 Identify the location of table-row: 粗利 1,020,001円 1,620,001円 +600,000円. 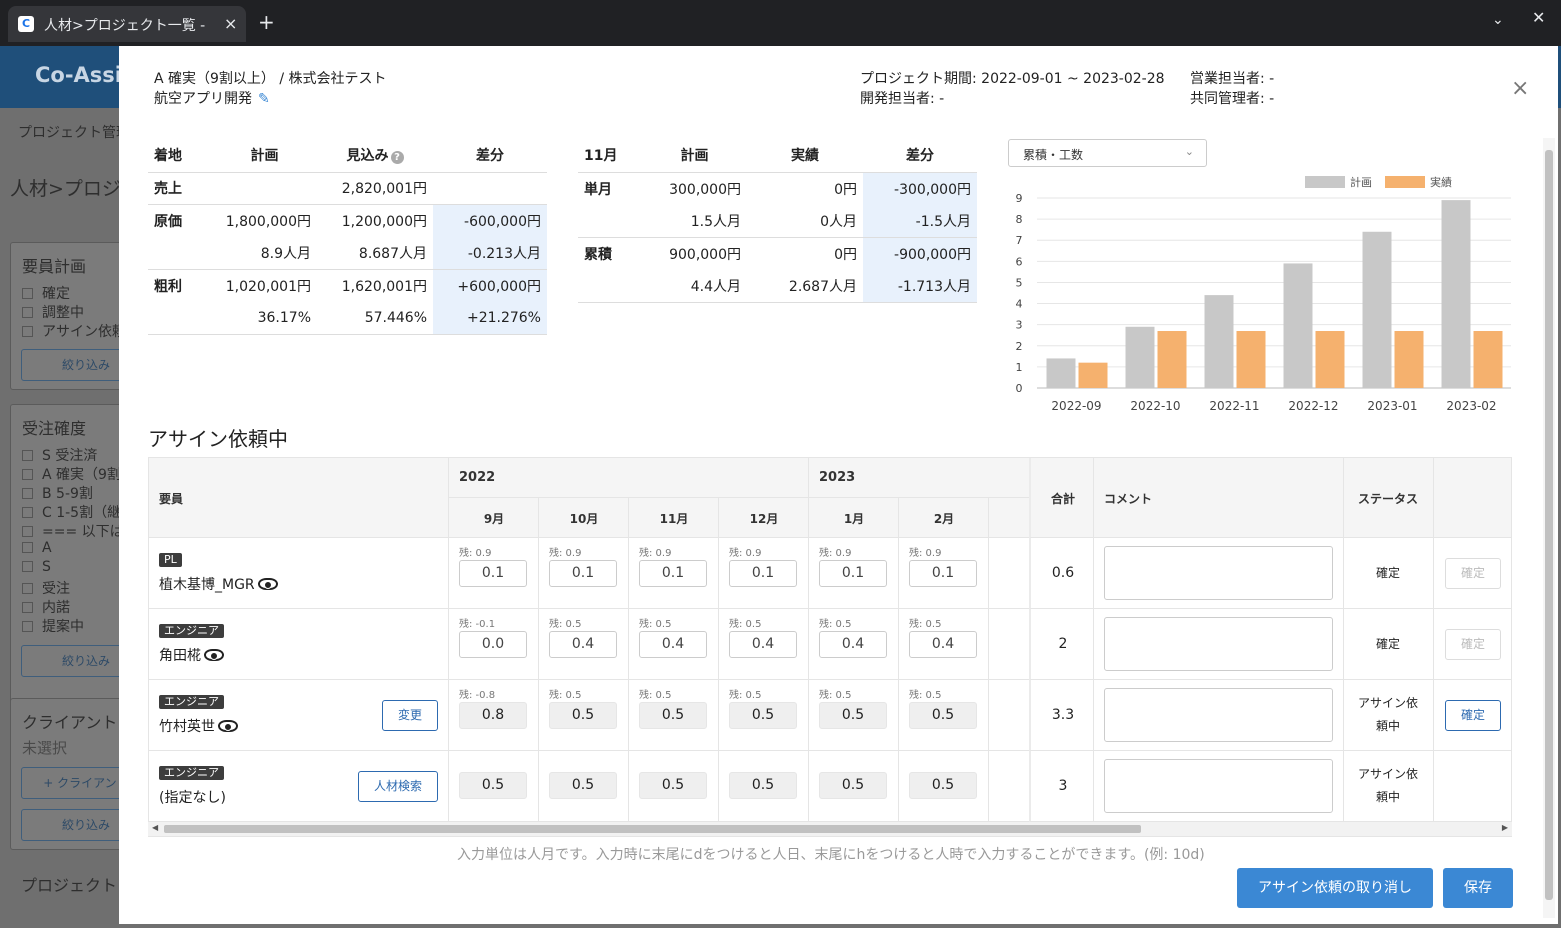
(347, 285).